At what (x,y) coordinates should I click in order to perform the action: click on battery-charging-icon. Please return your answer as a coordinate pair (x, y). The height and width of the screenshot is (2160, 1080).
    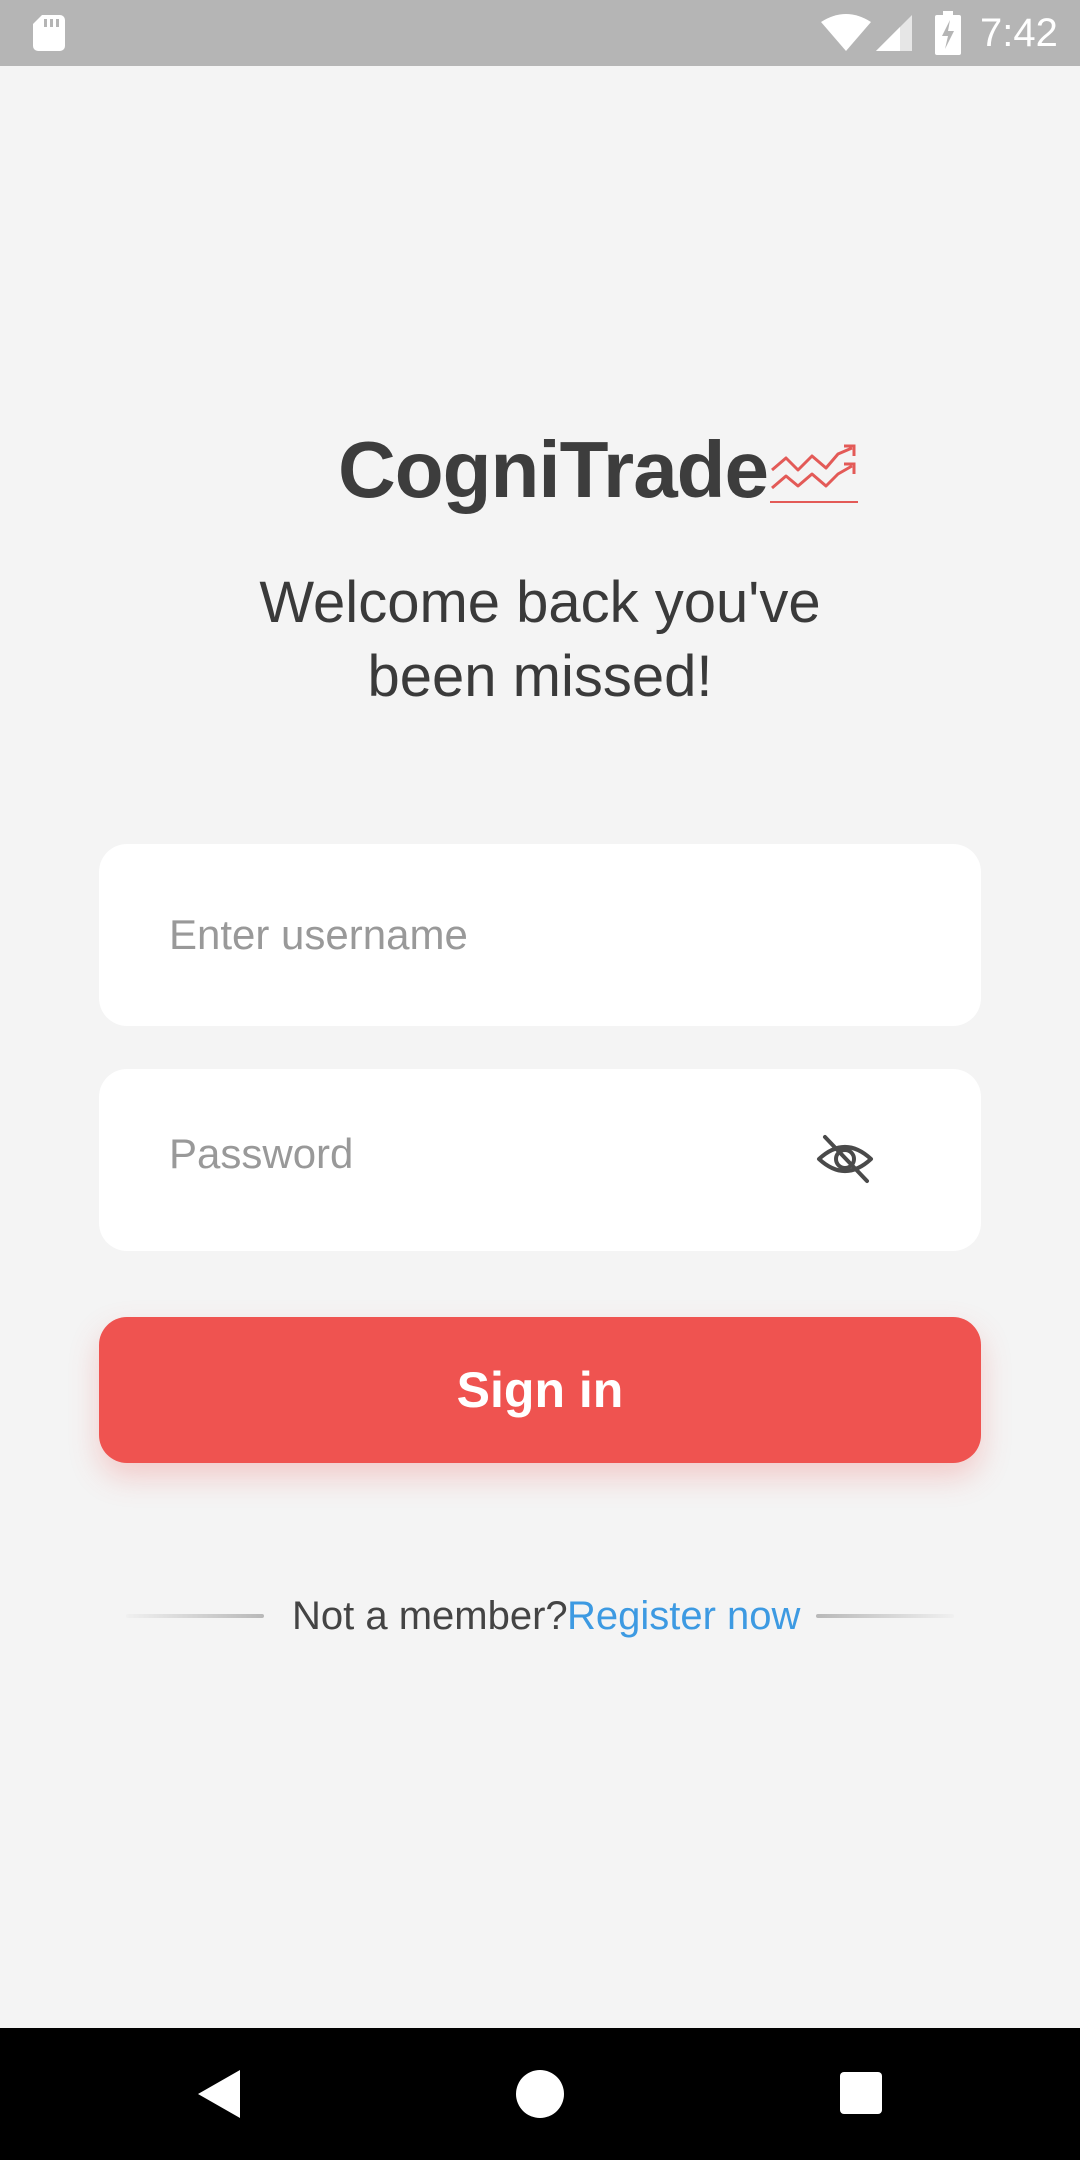
    Looking at the image, I should click on (948, 33).